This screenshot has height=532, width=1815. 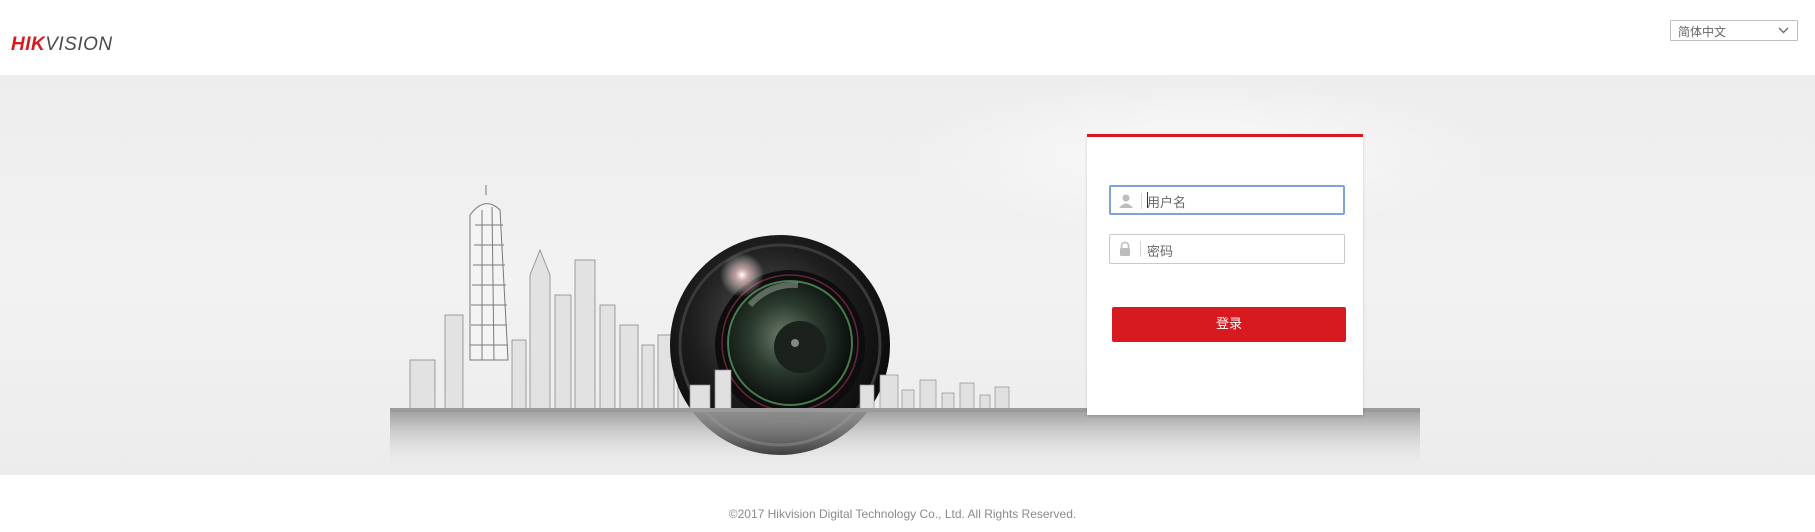 I want to click on language-select-value: 简体中文, so click(x=1702, y=32).